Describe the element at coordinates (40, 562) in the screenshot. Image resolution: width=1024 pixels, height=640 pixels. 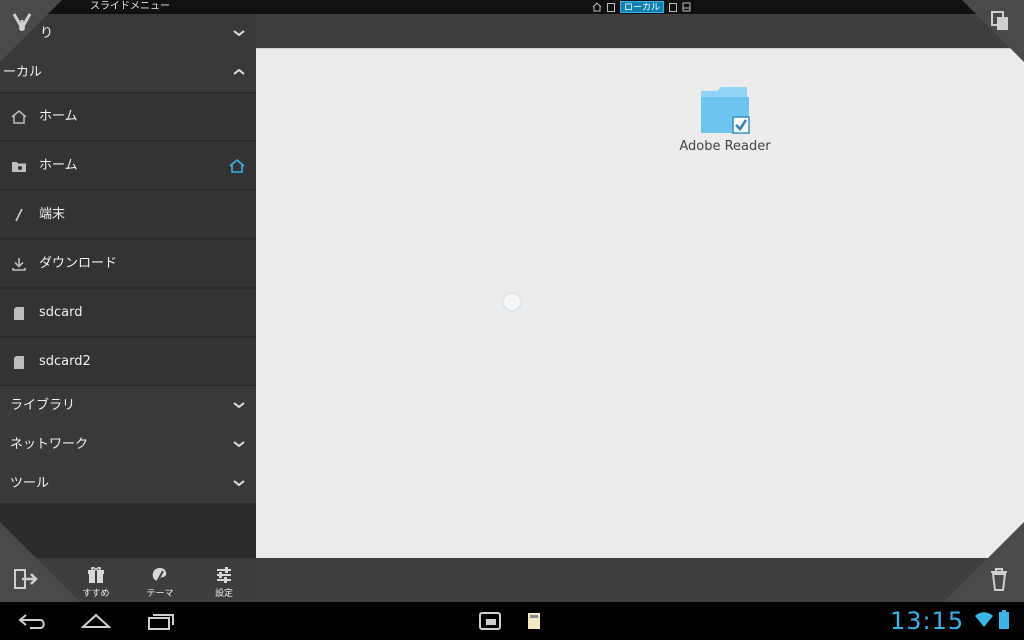
I see `corner-tab-bottom-left` at that location.